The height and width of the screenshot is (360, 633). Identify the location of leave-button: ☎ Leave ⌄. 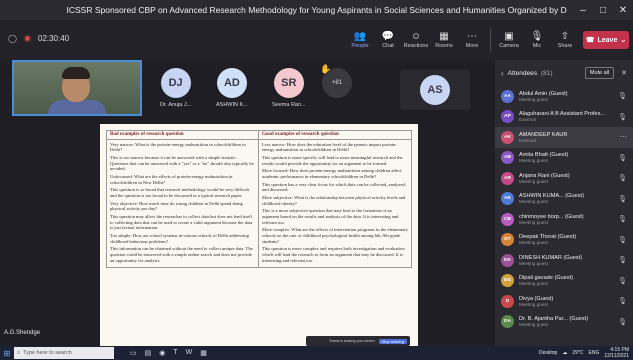
(606, 40).